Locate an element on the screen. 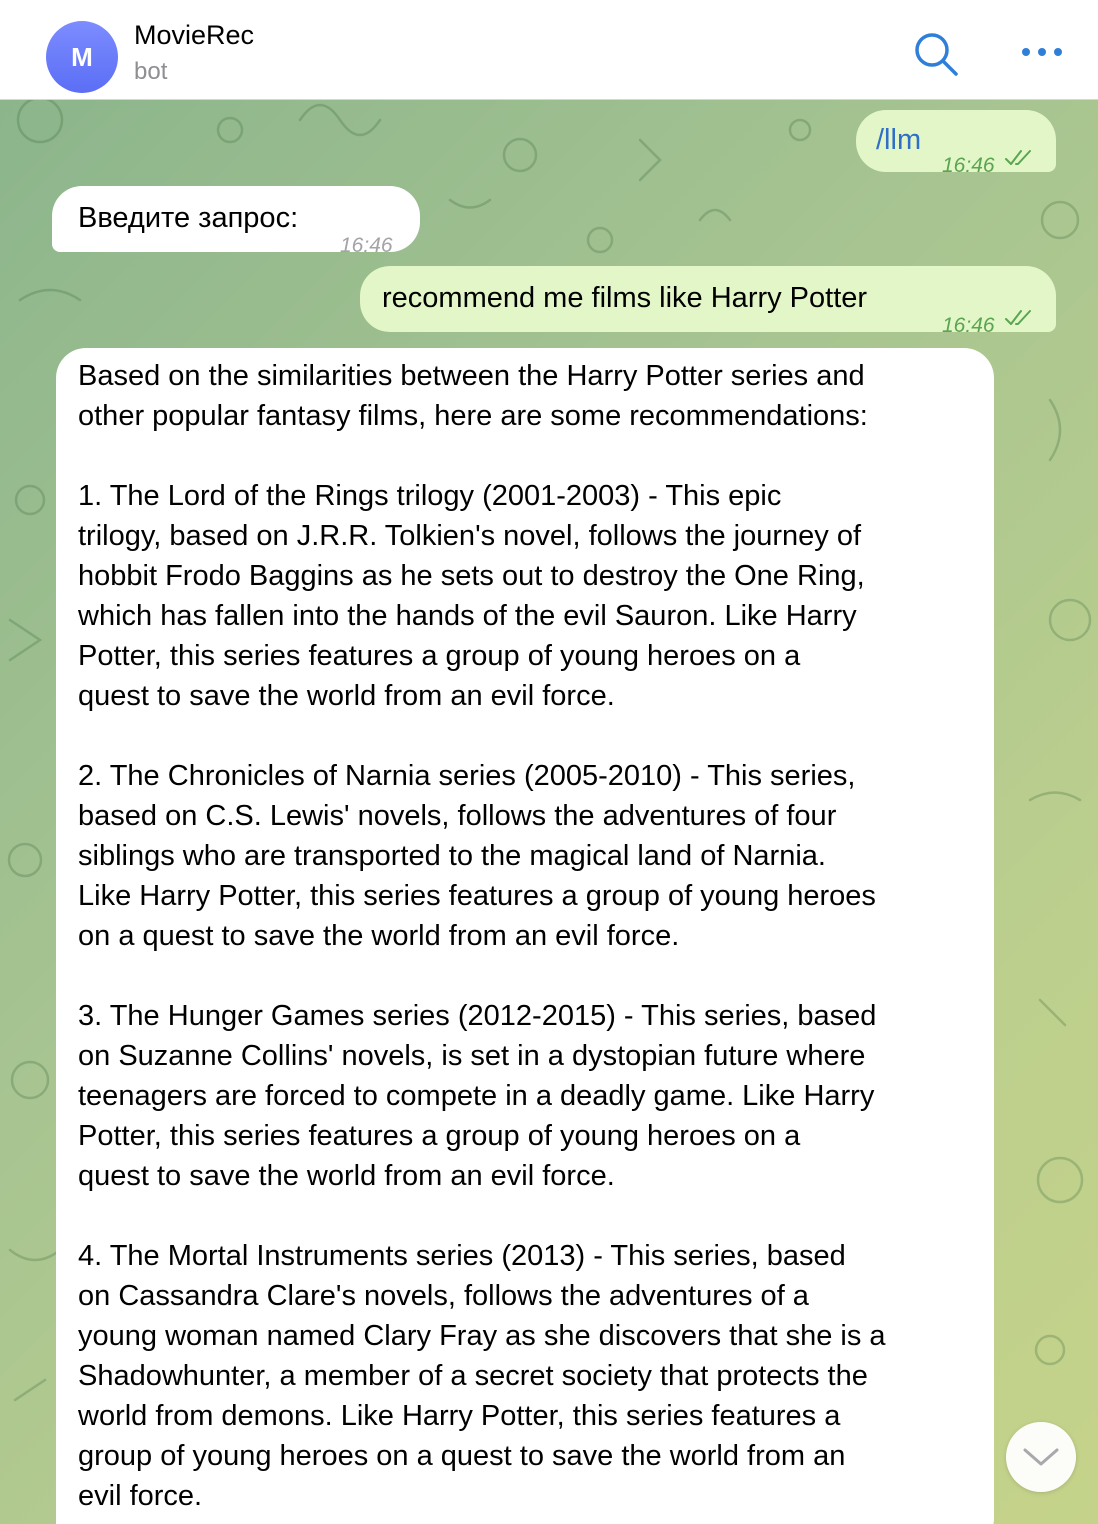  chevron-down-icon is located at coordinates (1041, 1457).